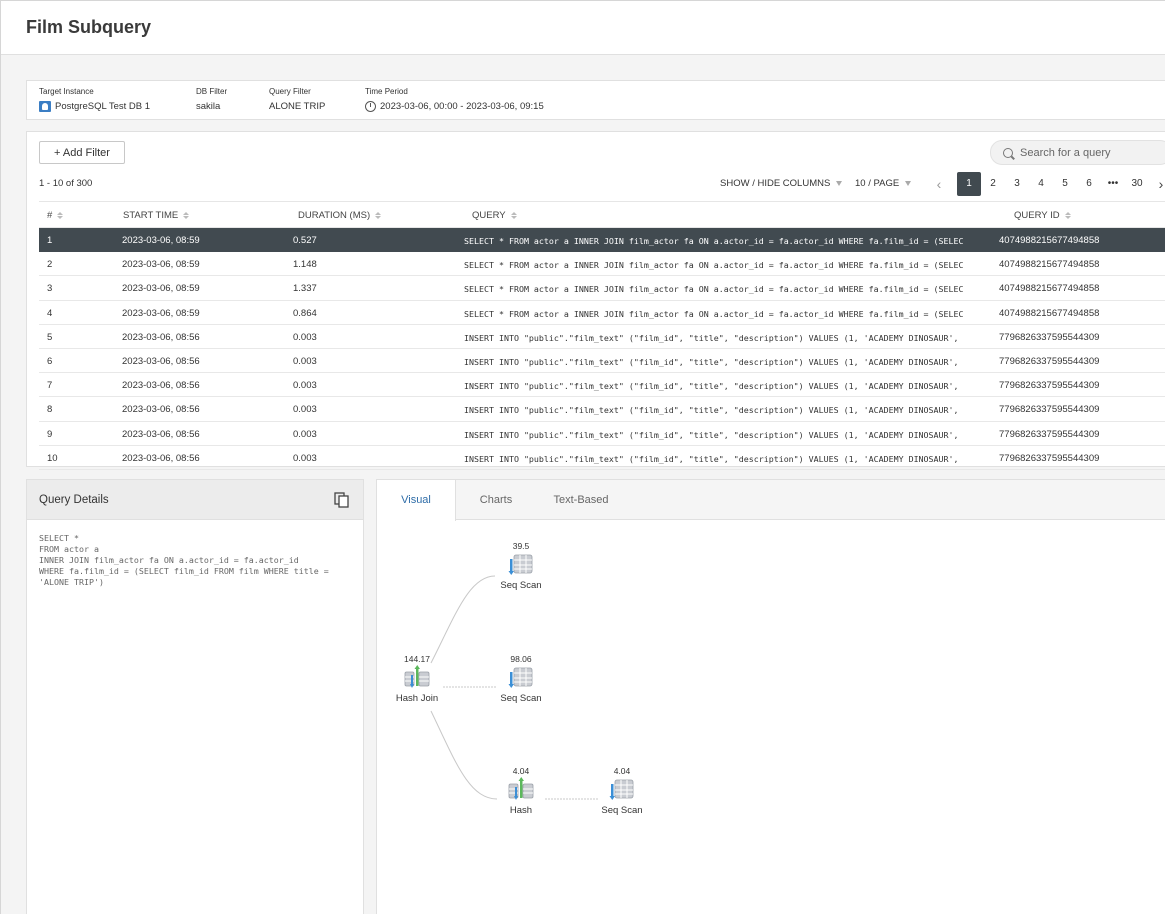 The height and width of the screenshot is (914, 1165). I want to click on cell-number: 7, so click(50, 386).